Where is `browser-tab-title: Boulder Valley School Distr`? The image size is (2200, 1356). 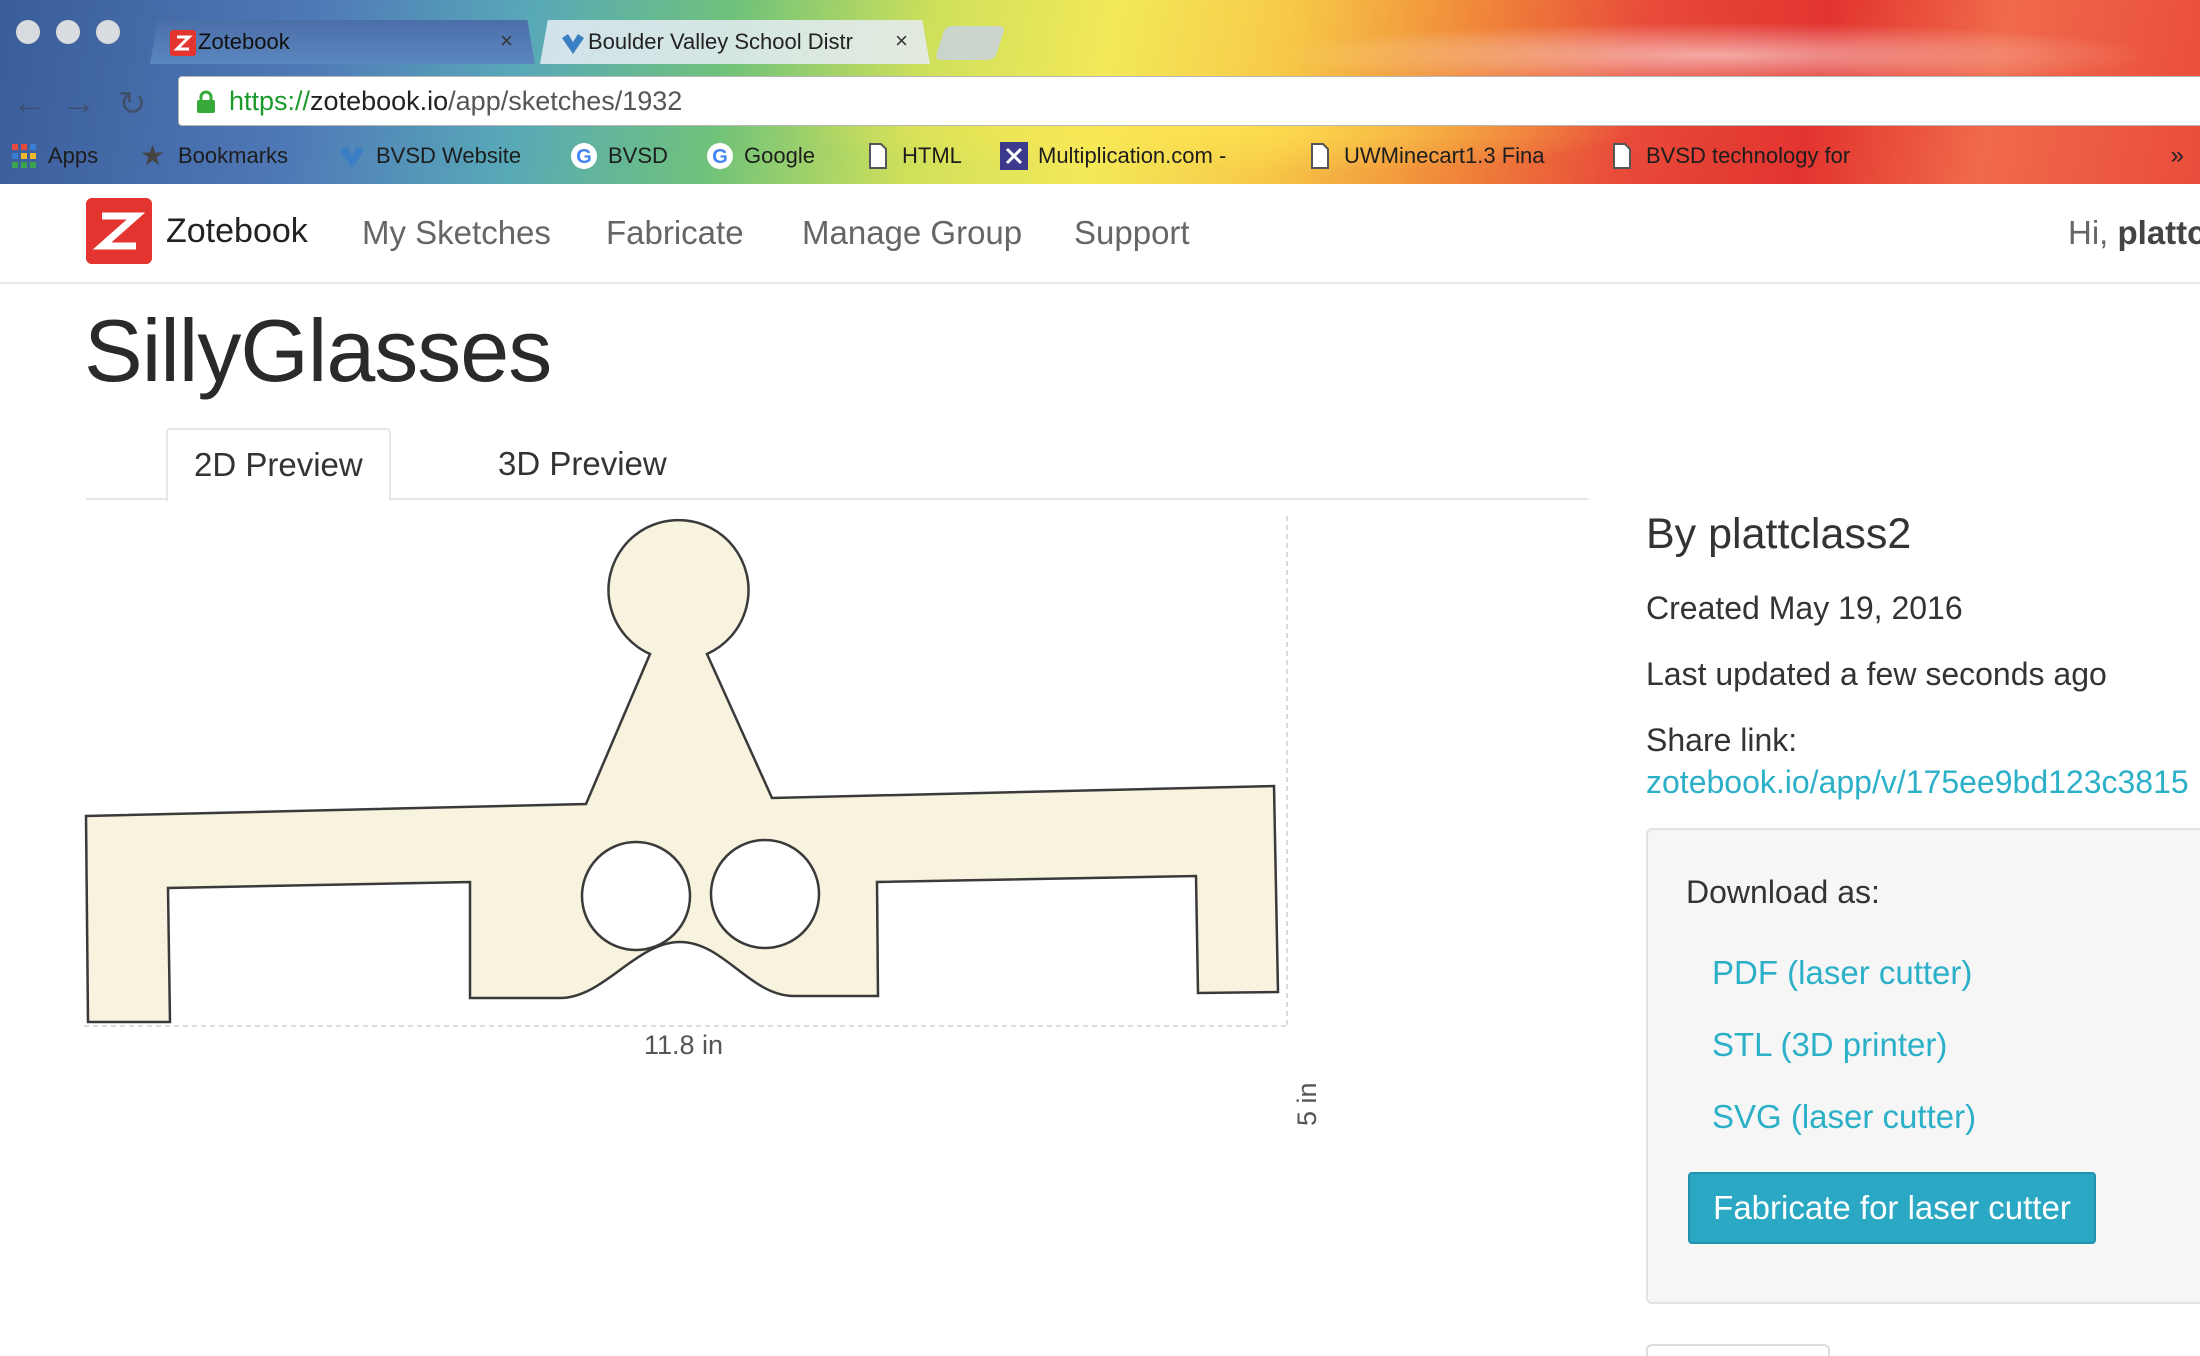
browser-tab-title: Boulder Valley School Distr is located at coordinates (720, 41).